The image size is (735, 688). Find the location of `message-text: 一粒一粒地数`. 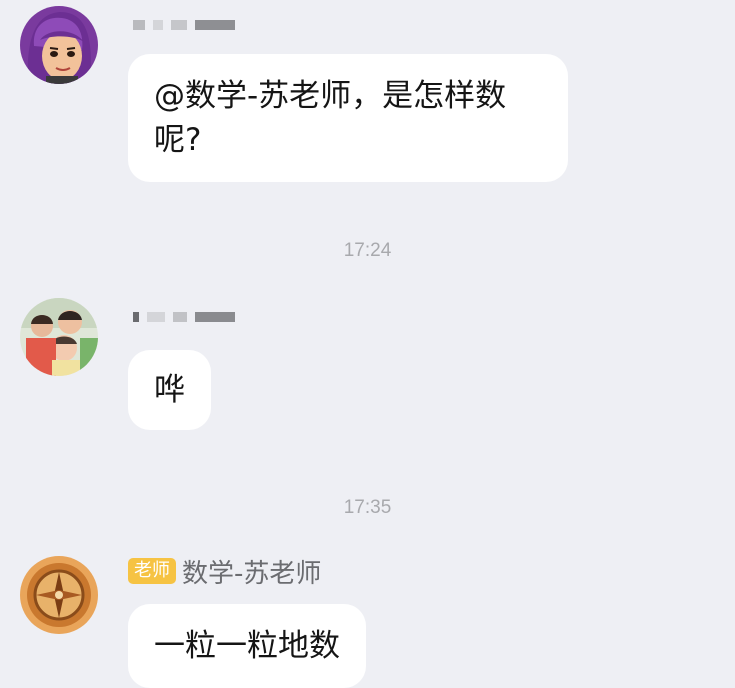

message-text: 一粒一粒地数 is located at coordinates (247, 646).